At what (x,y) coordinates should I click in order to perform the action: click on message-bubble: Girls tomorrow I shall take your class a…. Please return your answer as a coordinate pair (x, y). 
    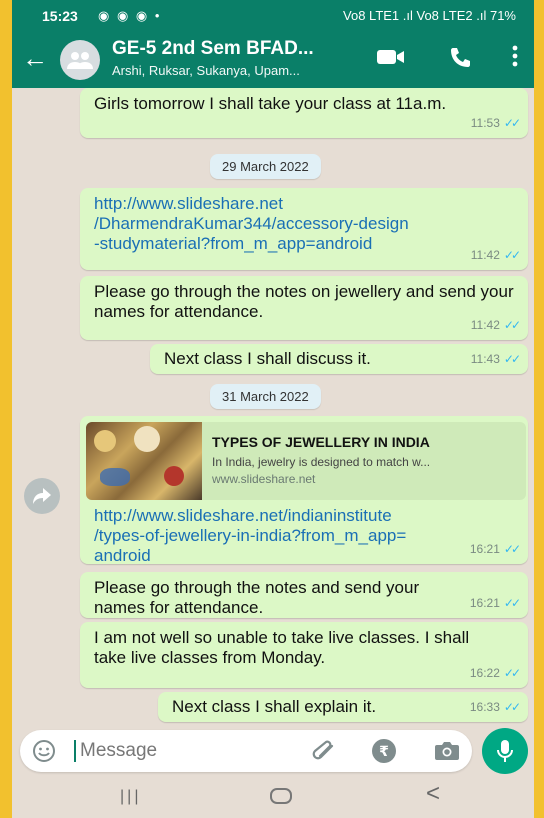
    Looking at the image, I should click on (304, 113).